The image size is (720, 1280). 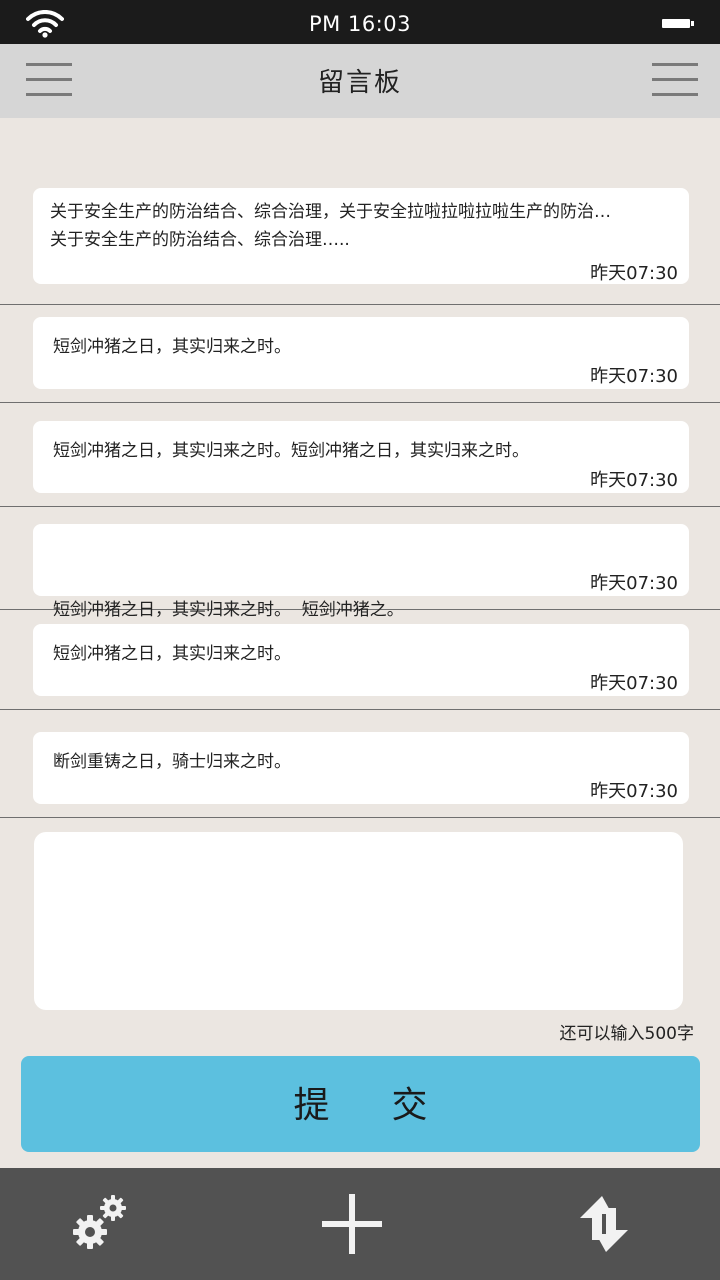 I want to click on tab-bar, so click(x=360, y=1224).